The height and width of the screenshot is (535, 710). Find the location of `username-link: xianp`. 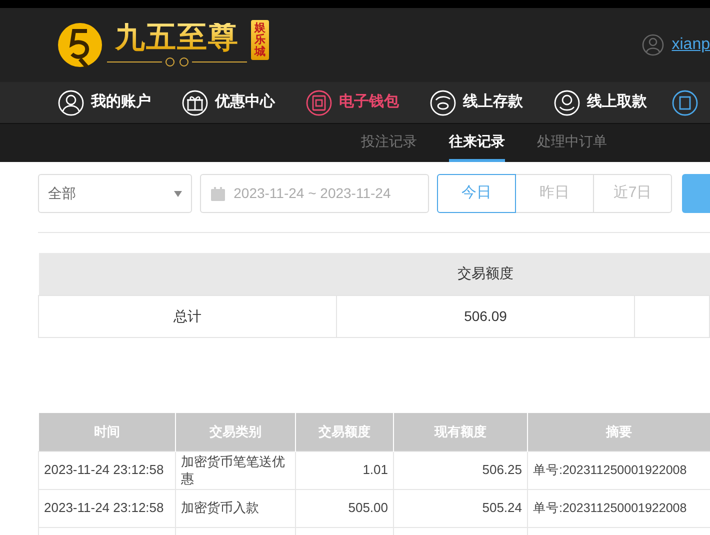

username-link: xianp is located at coordinates (691, 45).